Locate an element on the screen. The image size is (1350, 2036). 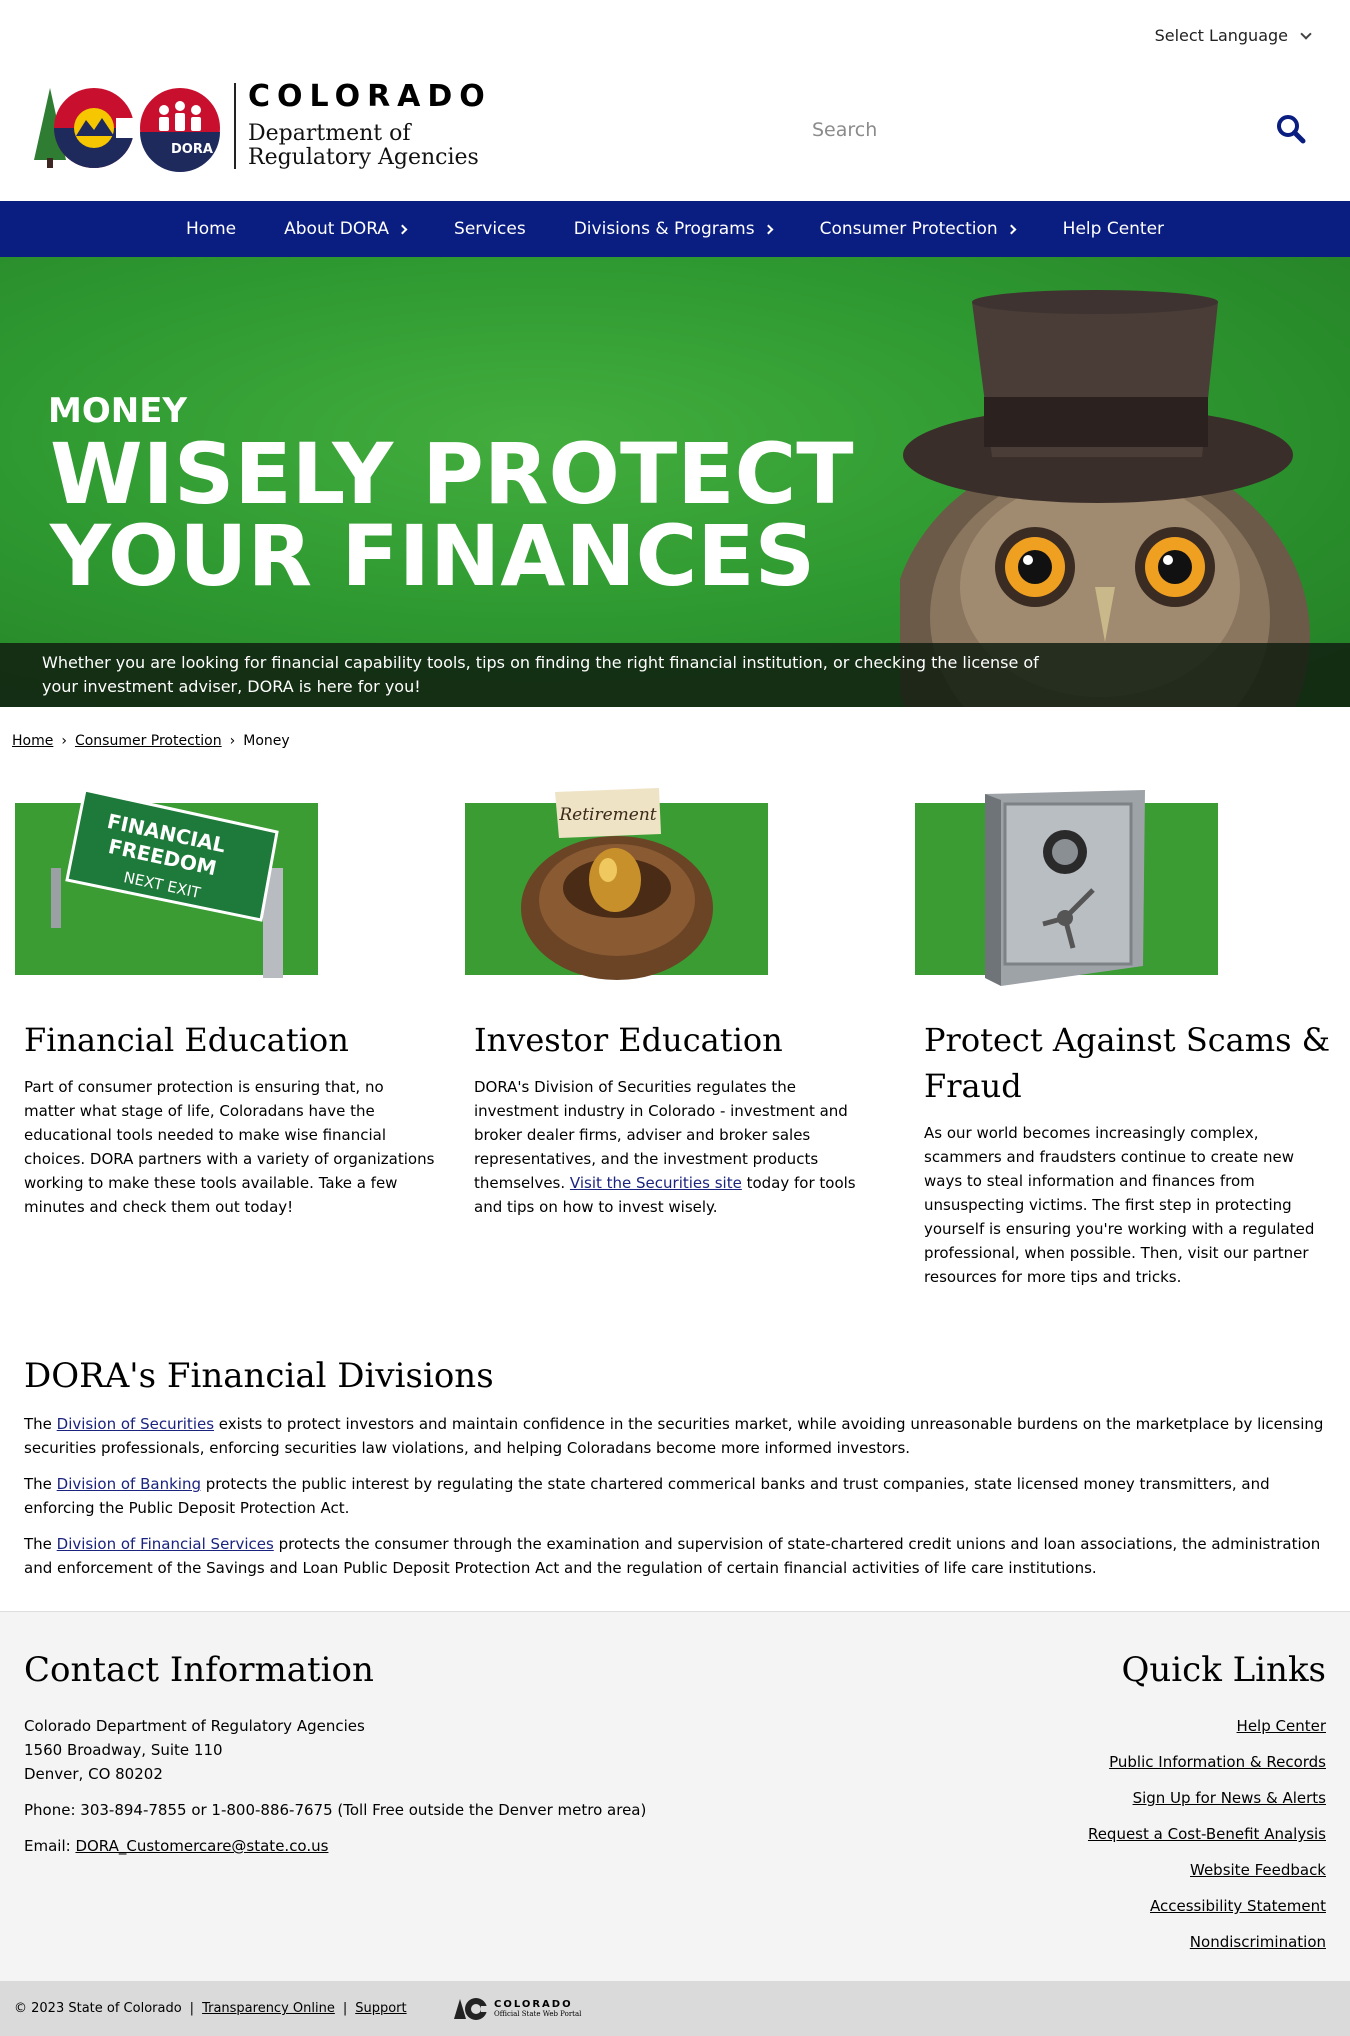
breadcrumb: Home › Consumer Protection › Money is located at coordinates (151, 741).